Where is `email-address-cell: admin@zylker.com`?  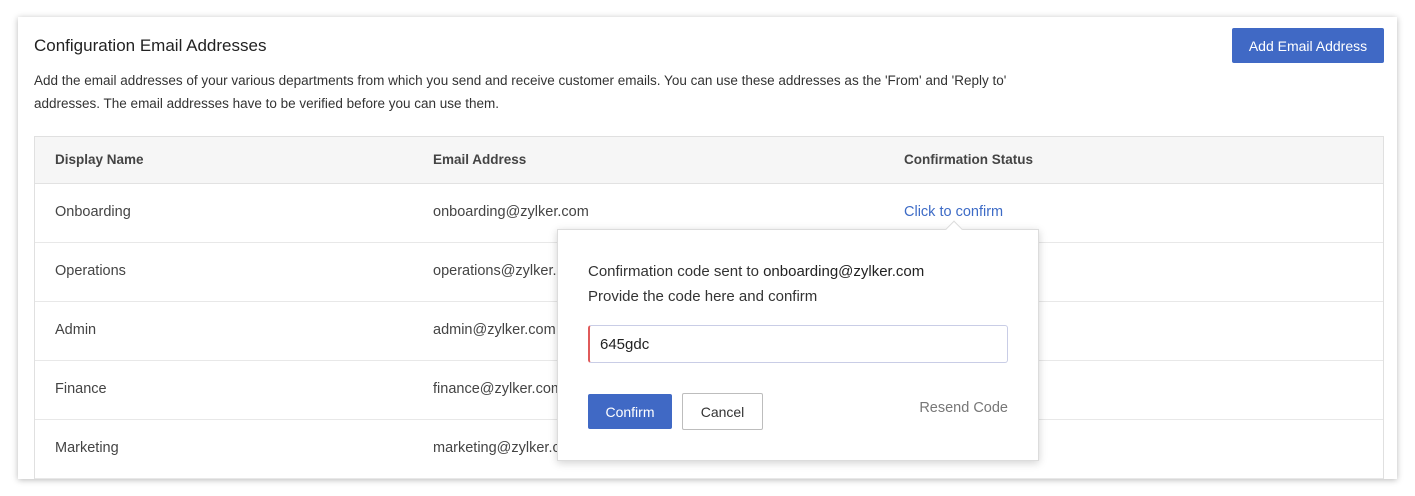
email-address-cell: admin@zylker.com is located at coordinates (494, 330).